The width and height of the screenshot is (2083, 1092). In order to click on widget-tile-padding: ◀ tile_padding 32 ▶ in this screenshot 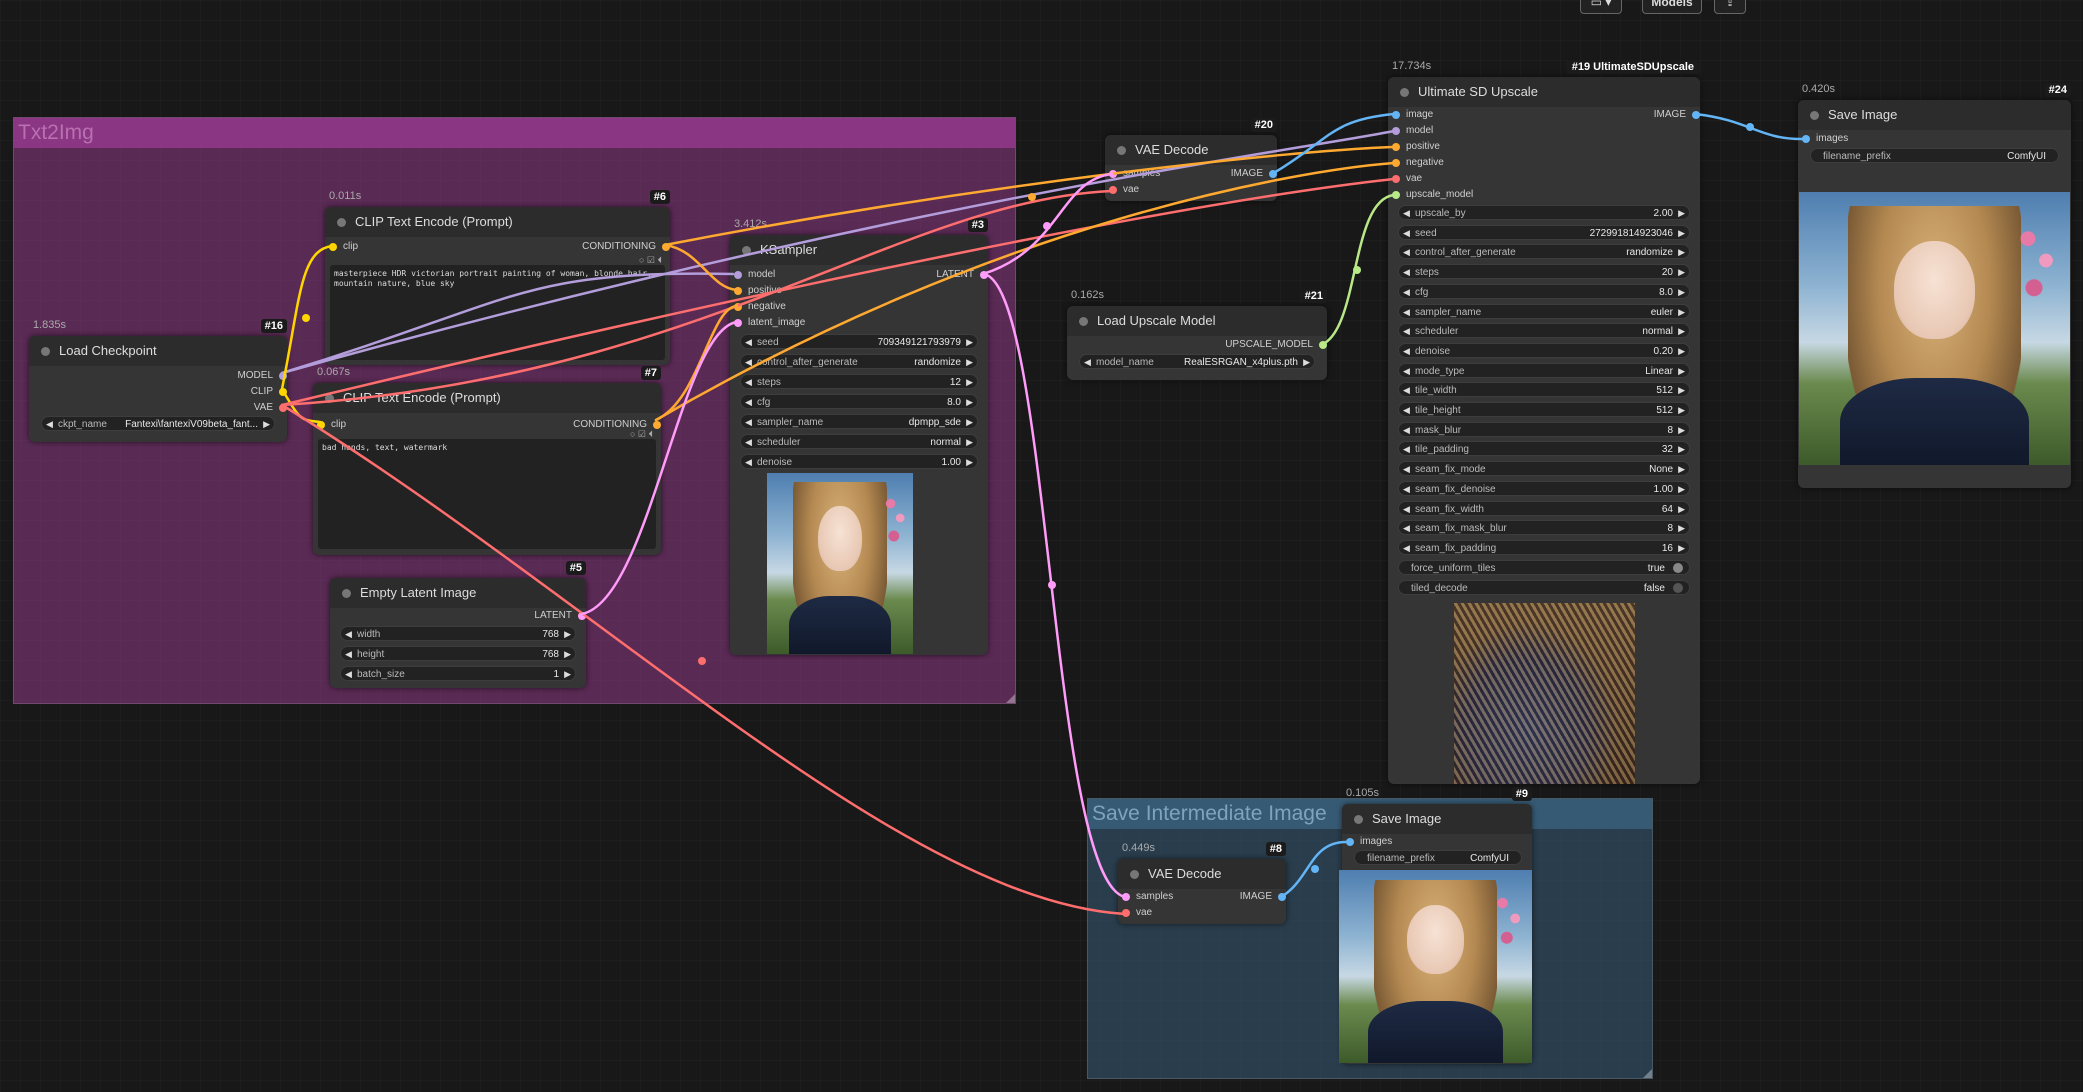, I will do `click(1544, 449)`.